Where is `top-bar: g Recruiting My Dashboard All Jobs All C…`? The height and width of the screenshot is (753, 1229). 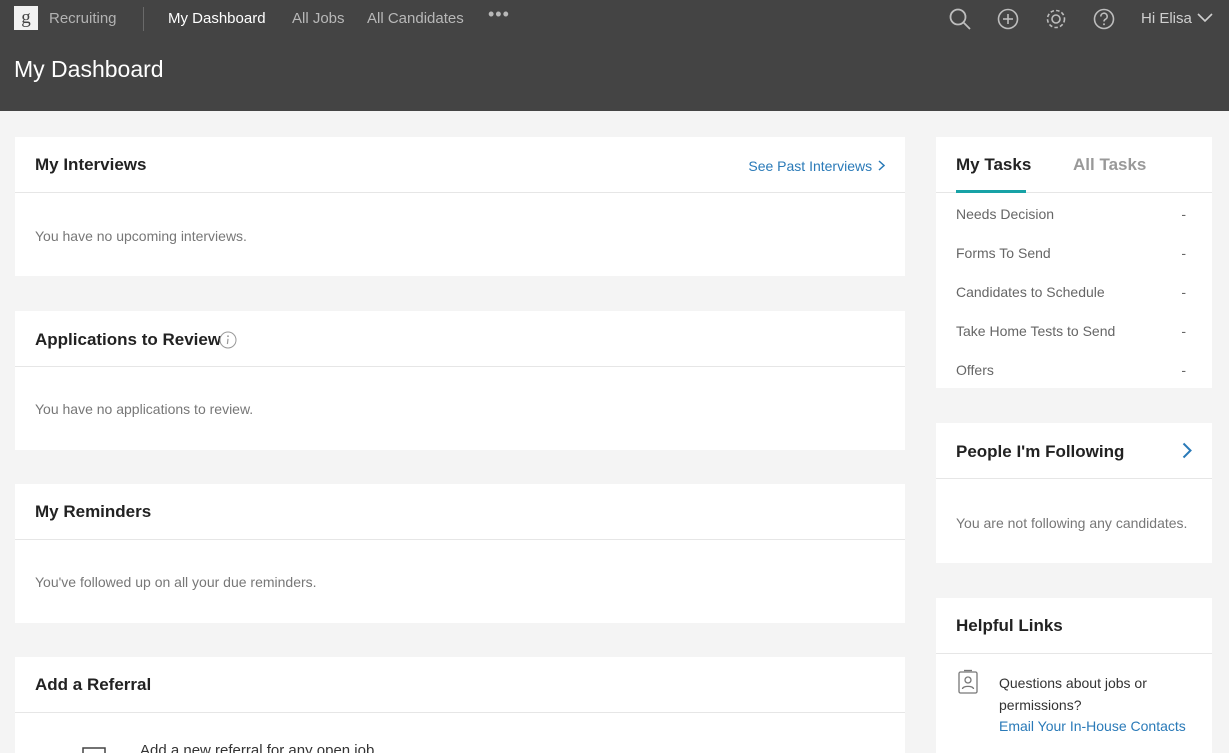 top-bar: g Recruiting My Dashboard All Jobs All C… is located at coordinates (614, 55).